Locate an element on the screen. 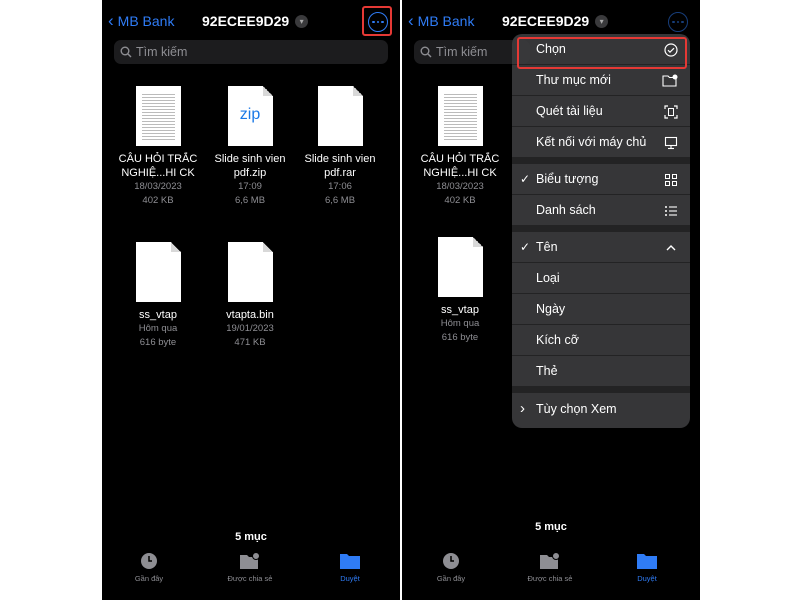 The height and width of the screenshot is (600, 800). menu-item-label: Tùy chọn Xem is located at coordinates (576, 408).